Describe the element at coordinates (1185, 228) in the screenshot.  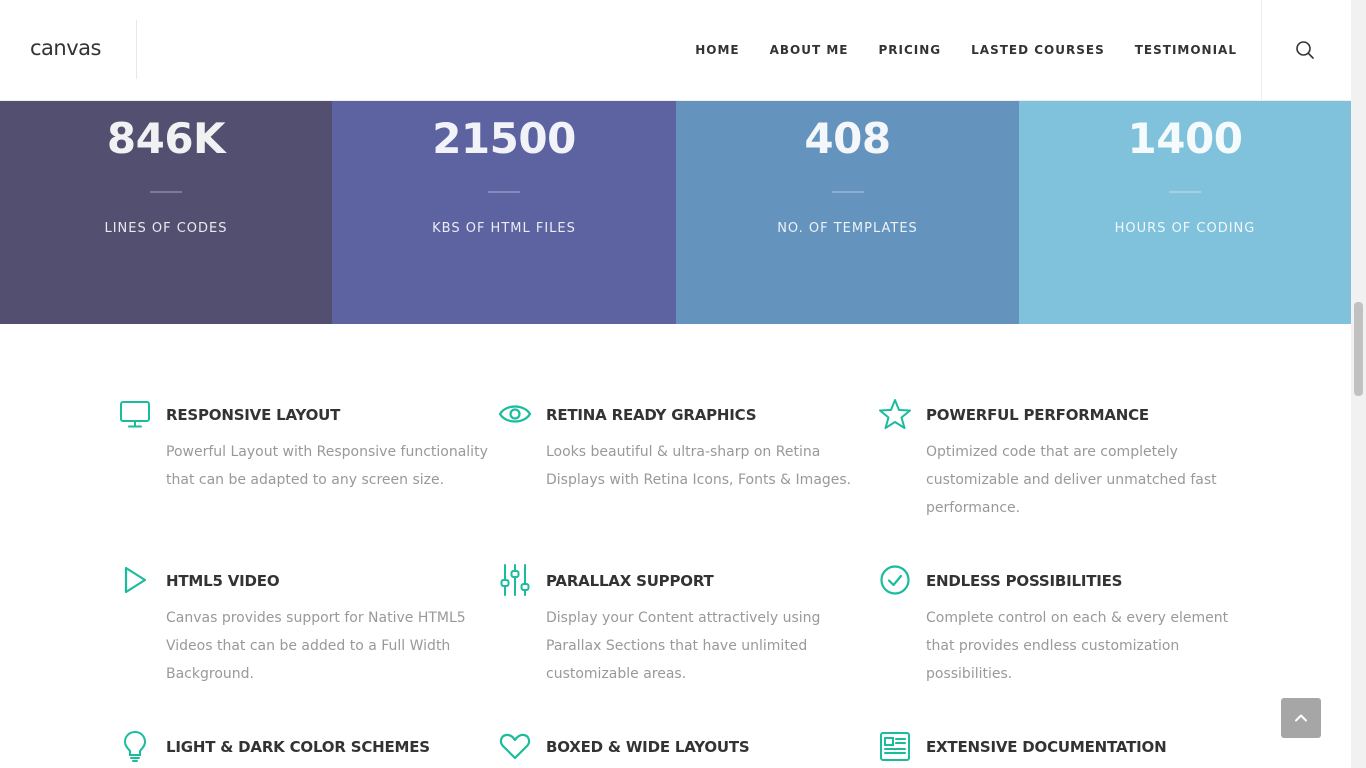
I see `stat-label: HOURS OF CODING` at that location.